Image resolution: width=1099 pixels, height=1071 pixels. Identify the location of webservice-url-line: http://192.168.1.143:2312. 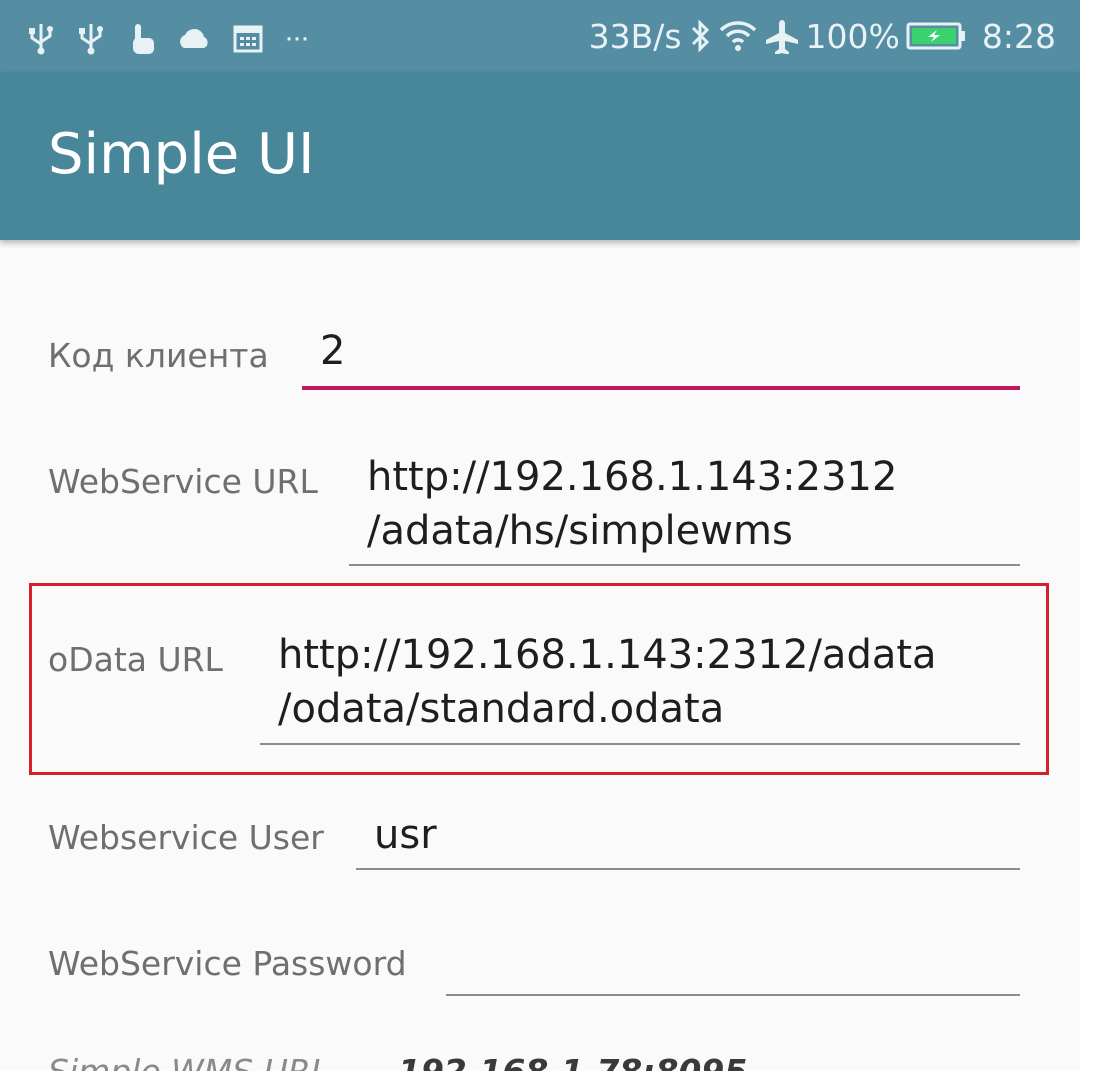
(632, 477).